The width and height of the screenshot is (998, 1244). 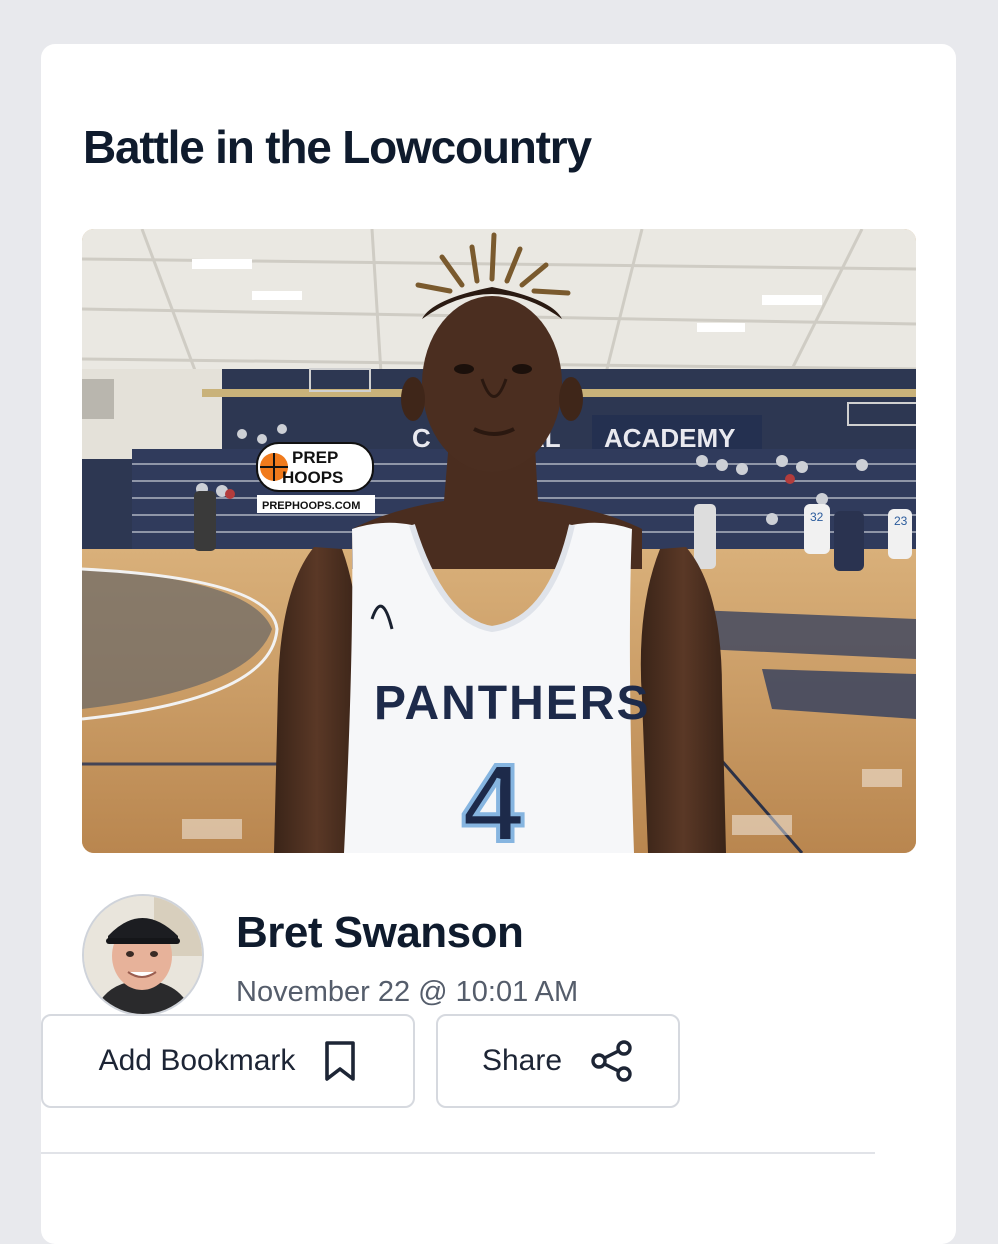 I want to click on watermark-url: PREPHOOPS.COM, so click(x=311, y=506).